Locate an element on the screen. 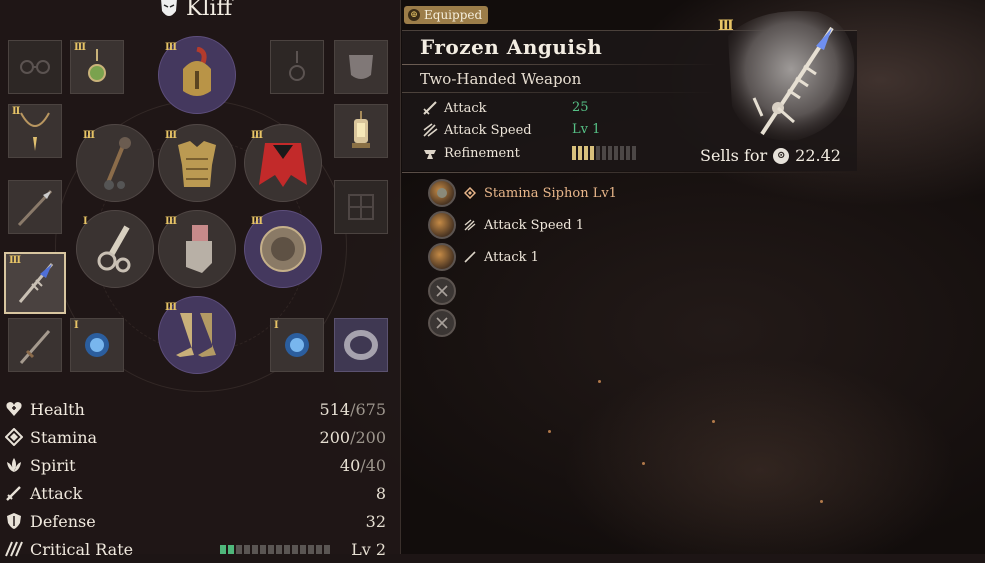 The width and height of the screenshot is (985, 563). slot-backpack is located at coordinates (361, 207).